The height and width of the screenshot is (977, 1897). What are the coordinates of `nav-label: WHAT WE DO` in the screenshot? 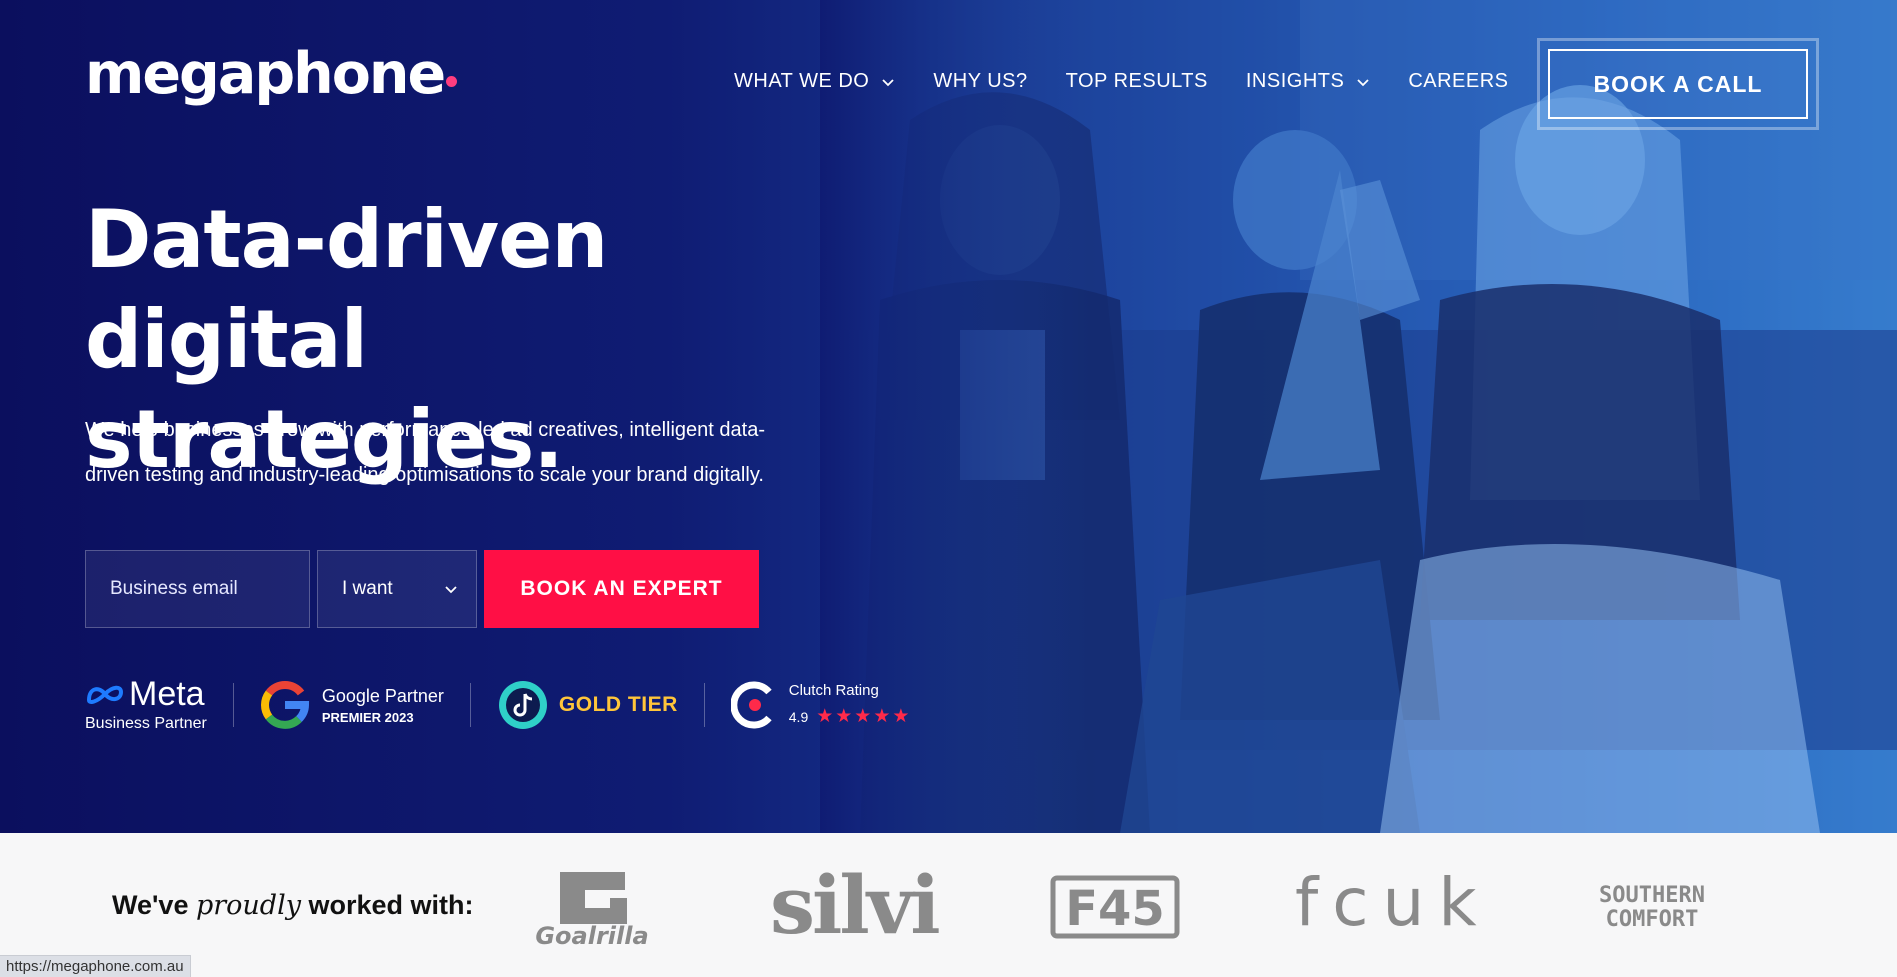 It's located at (802, 81).